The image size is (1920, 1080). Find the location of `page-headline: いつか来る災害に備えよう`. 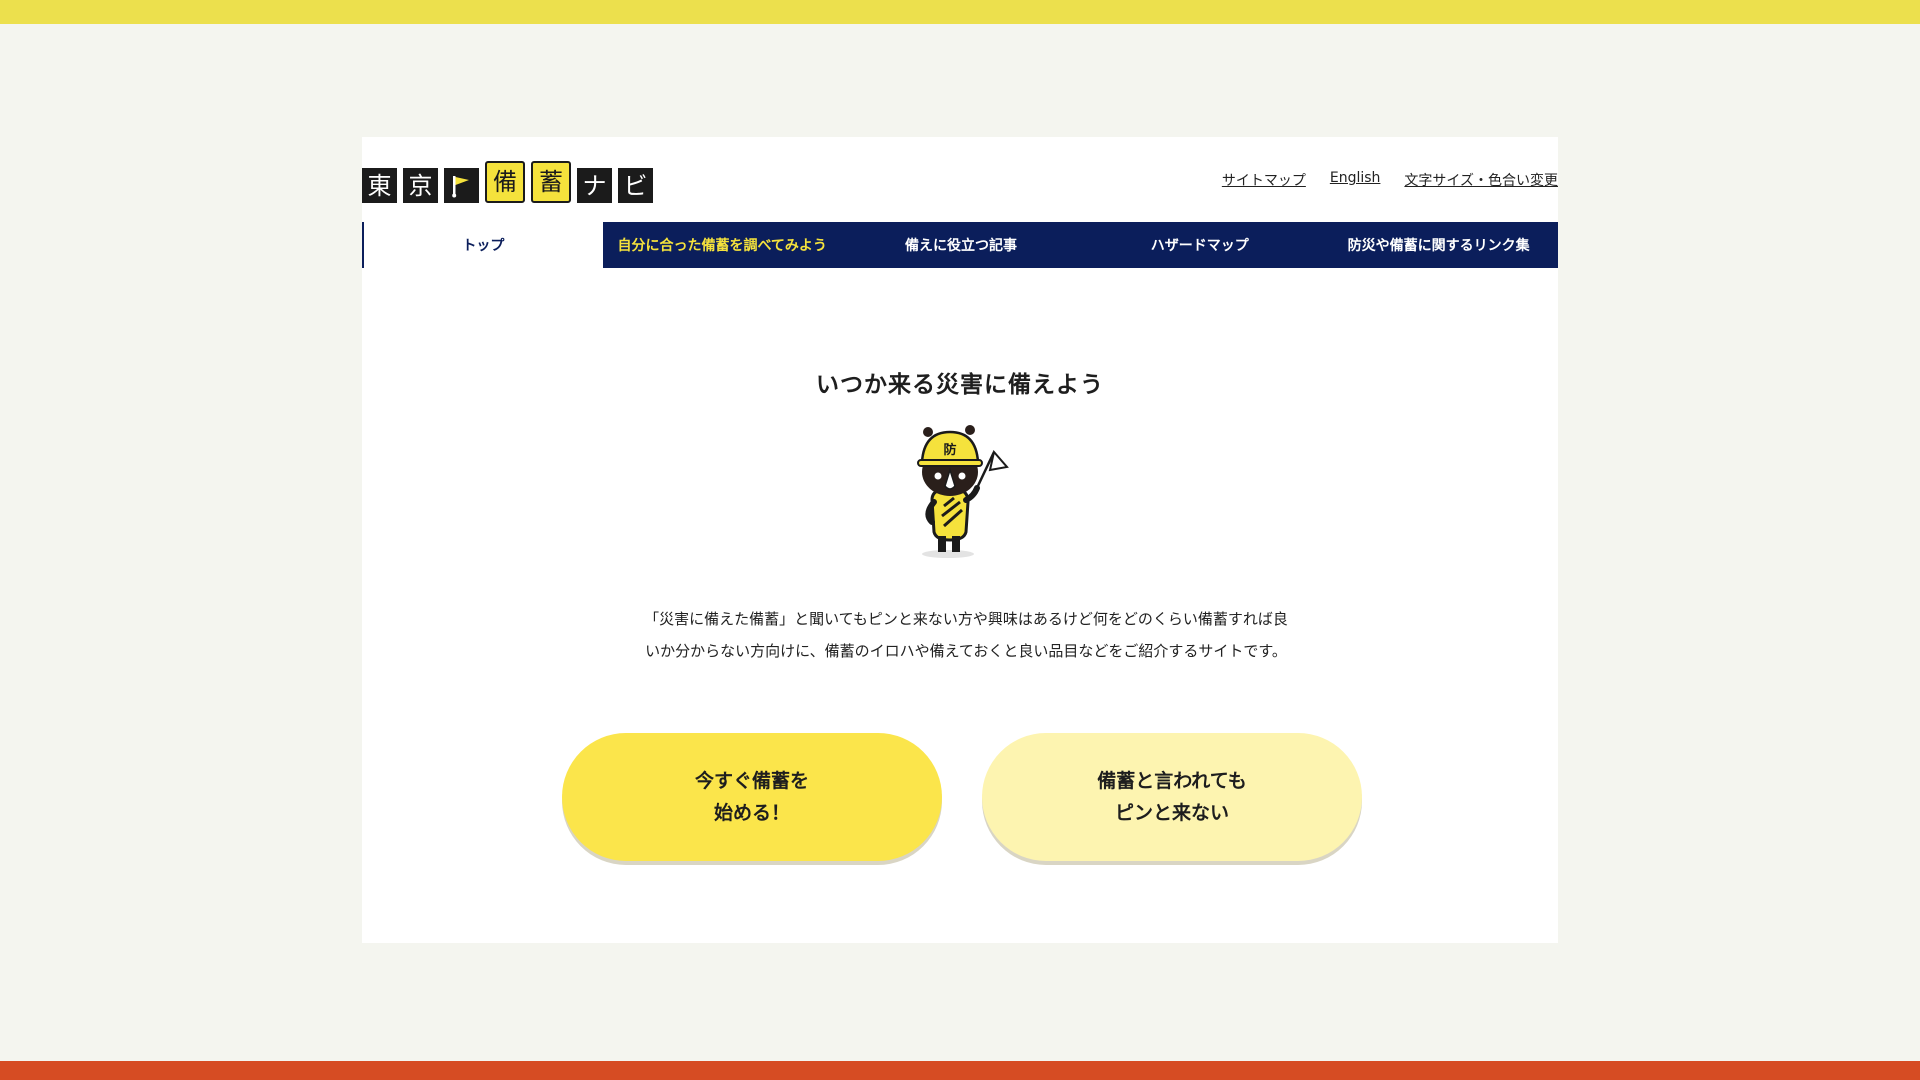

page-headline: いつか来る災害に備えよう is located at coordinates (960, 385).